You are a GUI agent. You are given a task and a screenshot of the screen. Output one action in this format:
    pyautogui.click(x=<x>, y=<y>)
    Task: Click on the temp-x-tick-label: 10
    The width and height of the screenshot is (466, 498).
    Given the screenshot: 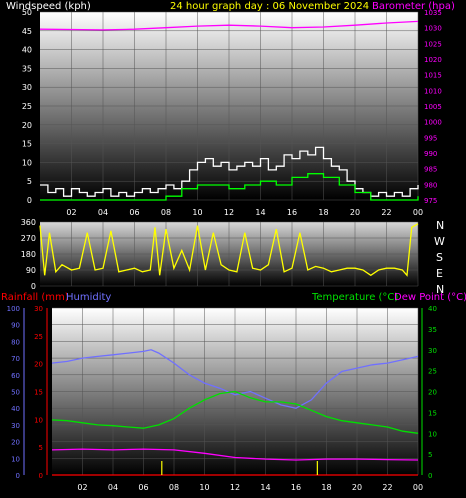 What is the action you would take?
    pyautogui.click(x=204, y=487)
    